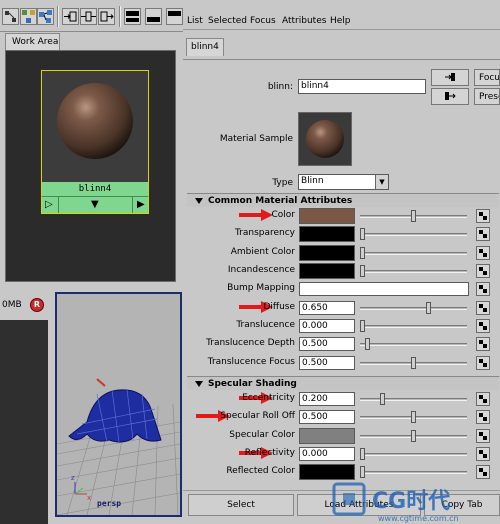  Describe the element at coordinates (174, 16) in the screenshot. I see `layout-top-icon` at that location.